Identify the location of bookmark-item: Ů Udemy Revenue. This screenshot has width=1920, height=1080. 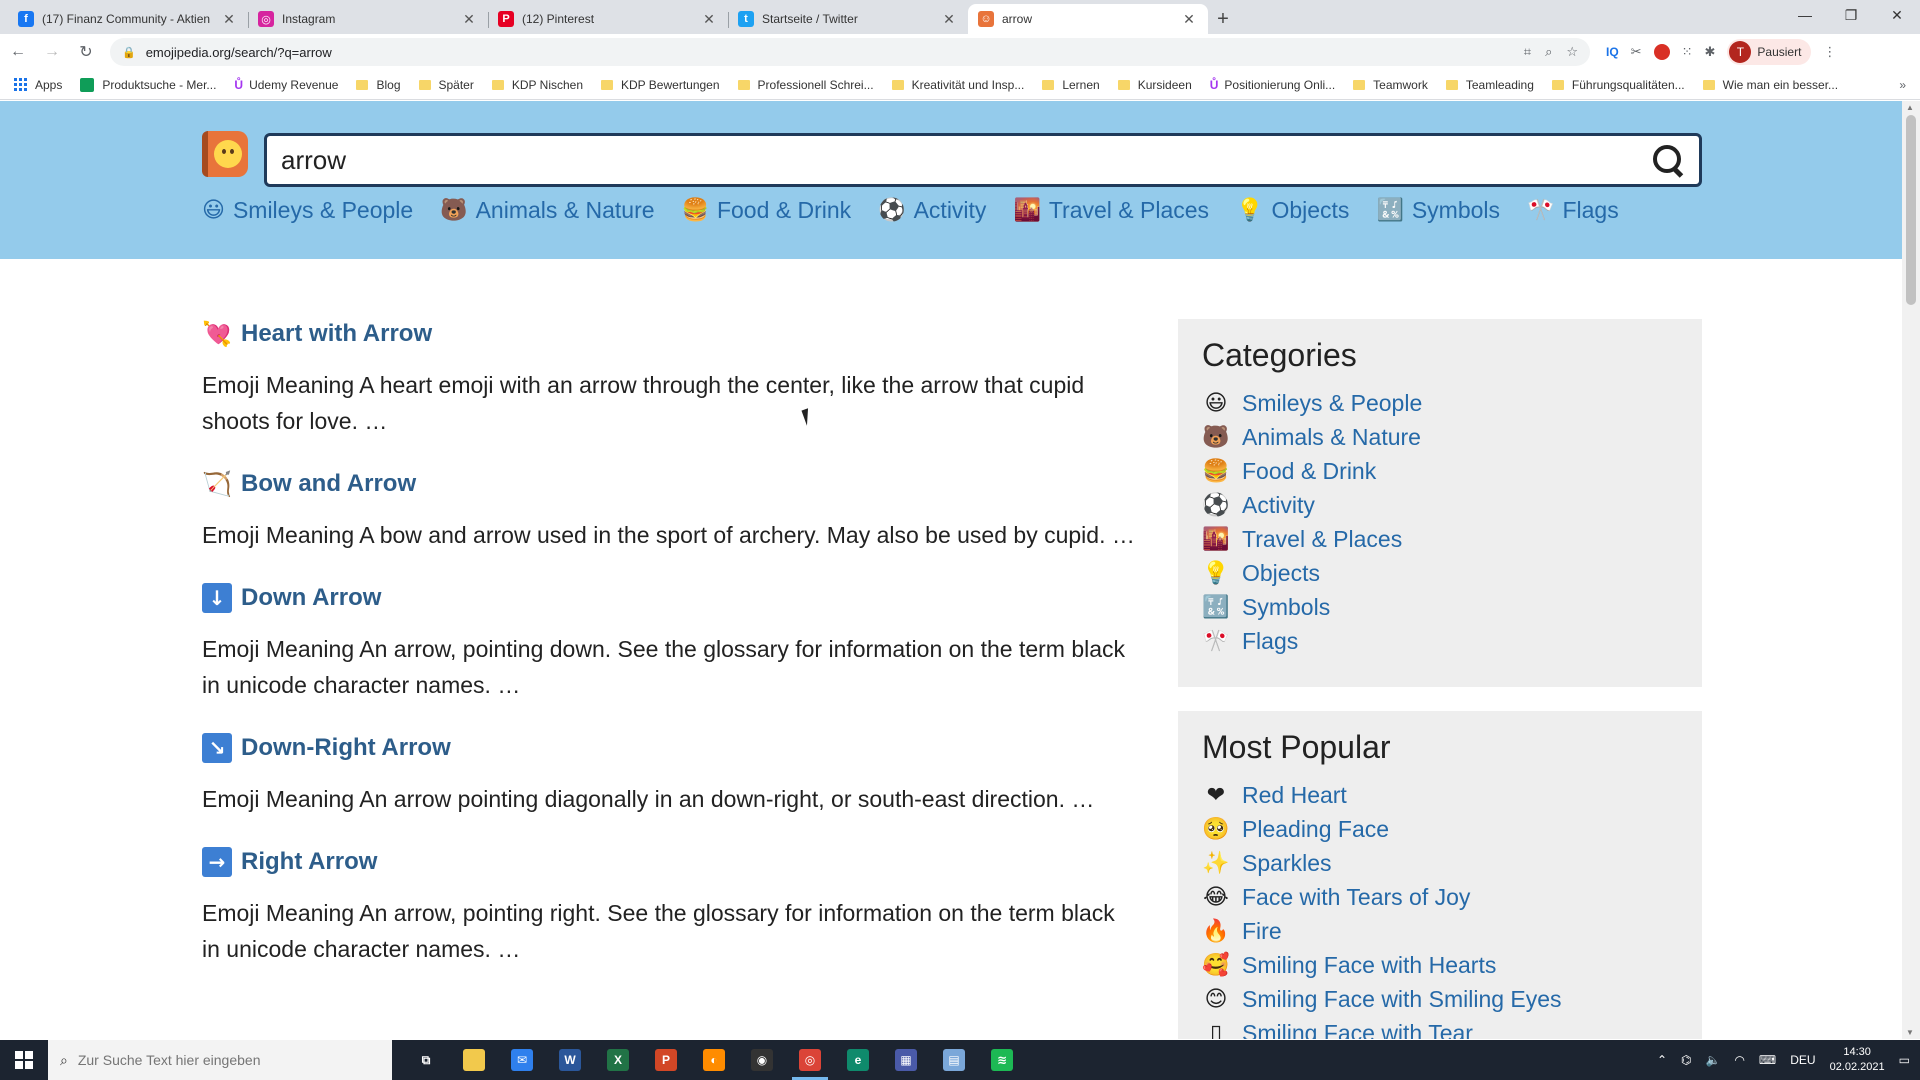
(286, 85).